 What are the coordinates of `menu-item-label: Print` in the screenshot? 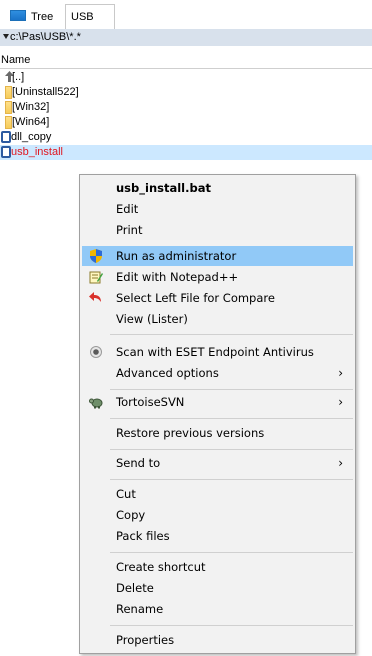 It's located at (129, 230).